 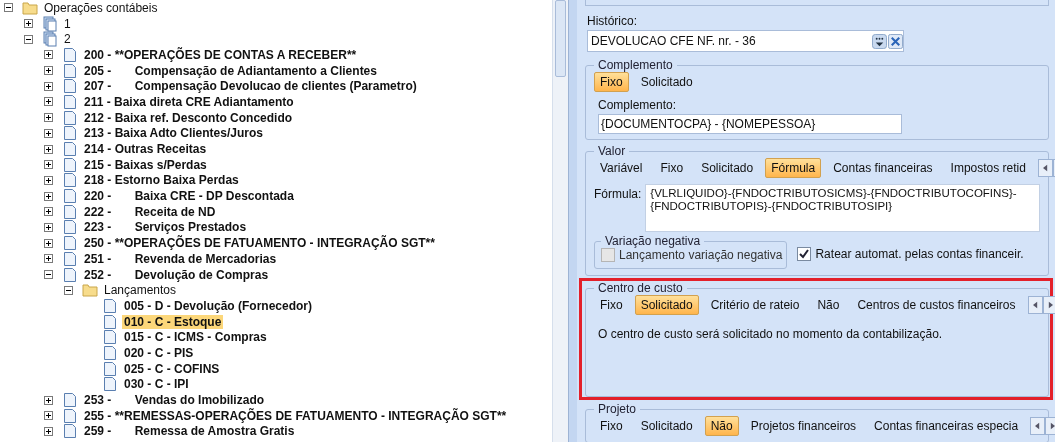 What do you see at coordinates (793, 168) in the screenshot?
I see `option-tab: Fórmula` at bounding box center [793, 168].